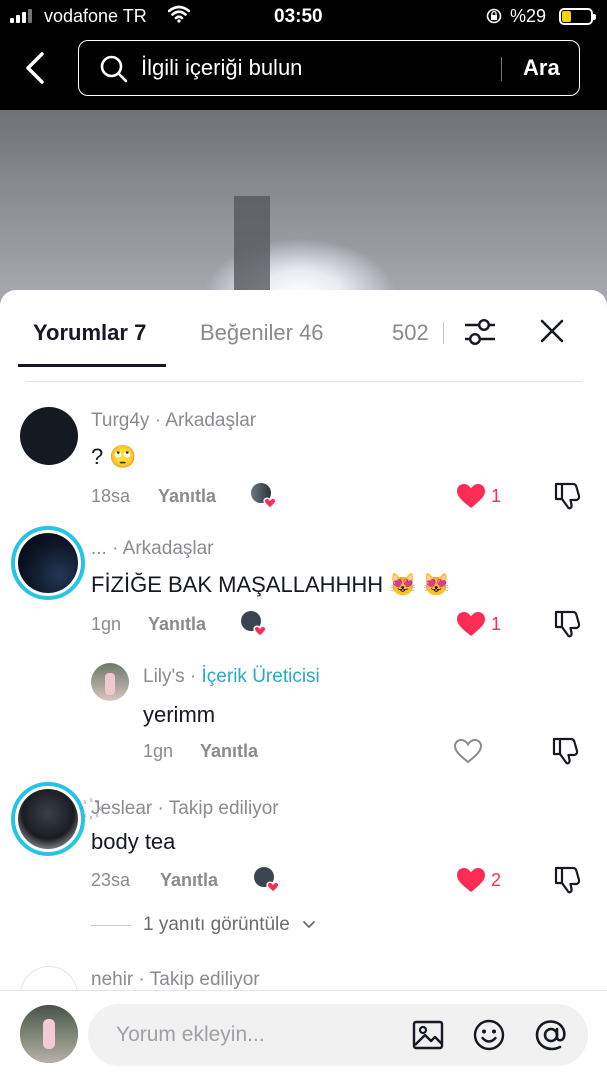 This screenshot has width=607, height=1080. I want to click on search-button: Ara, so click(541, 68).